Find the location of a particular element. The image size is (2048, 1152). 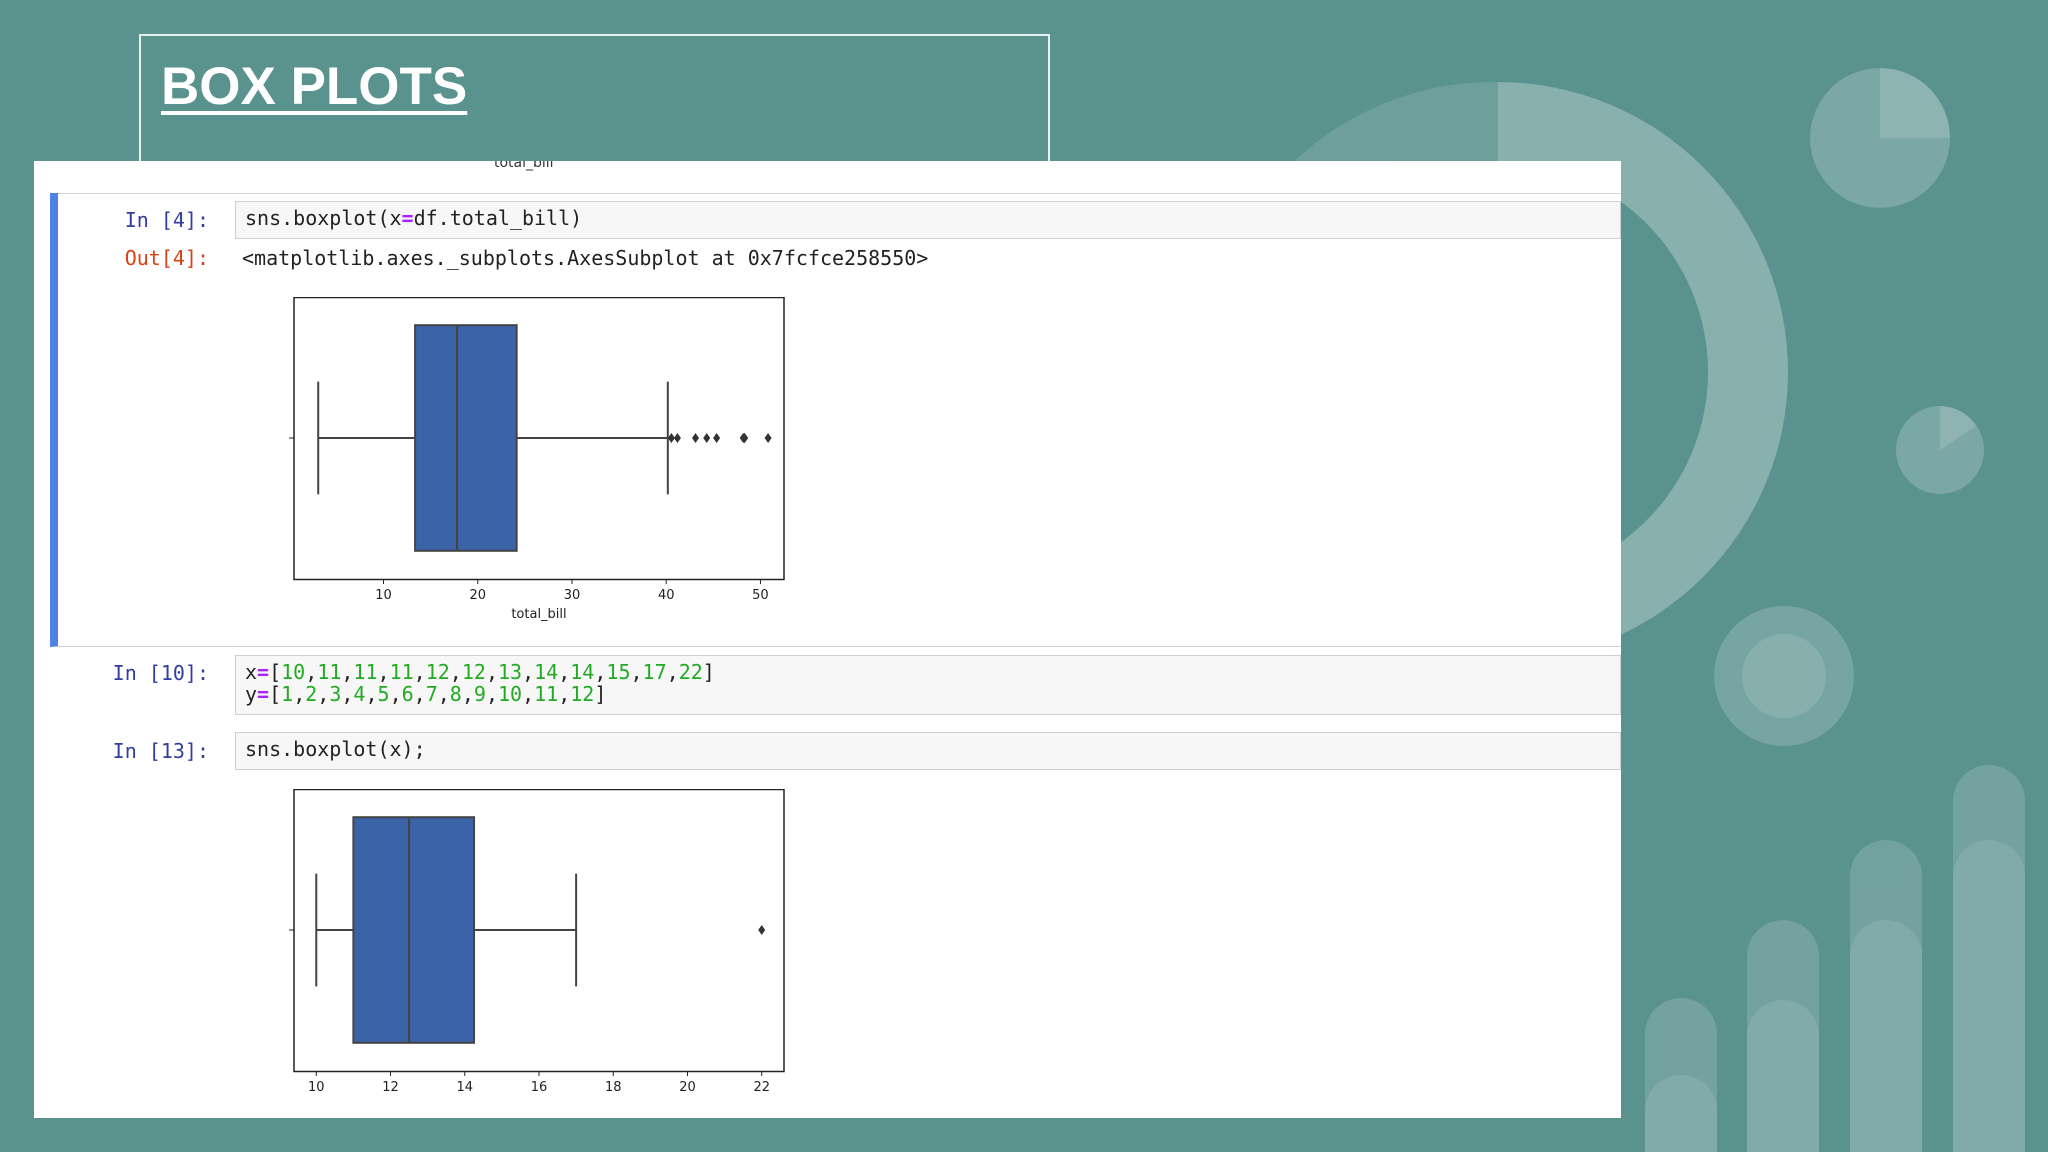

code-token: x is located at coordinates (251, 672).